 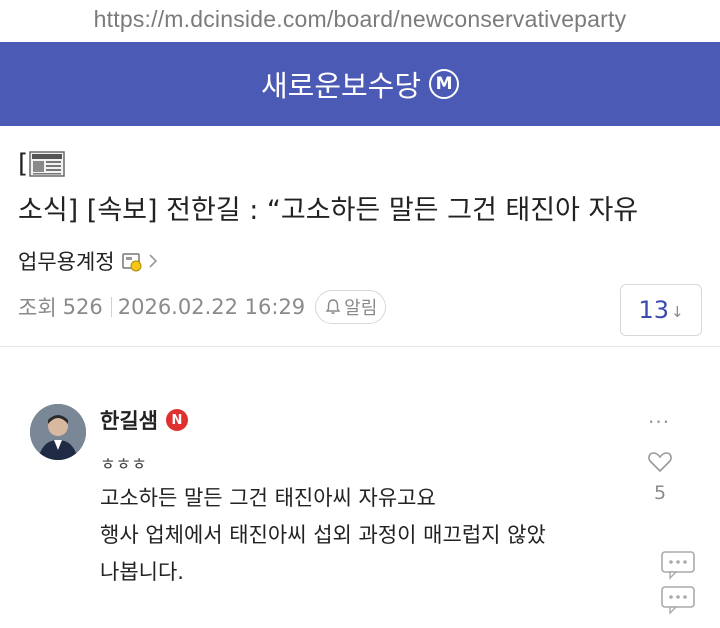 What do you see at coordinates (211, 307) in the screenshot?
I see `post-datetime: 2026.02.22 16:29` at bounding box center [211, 307].